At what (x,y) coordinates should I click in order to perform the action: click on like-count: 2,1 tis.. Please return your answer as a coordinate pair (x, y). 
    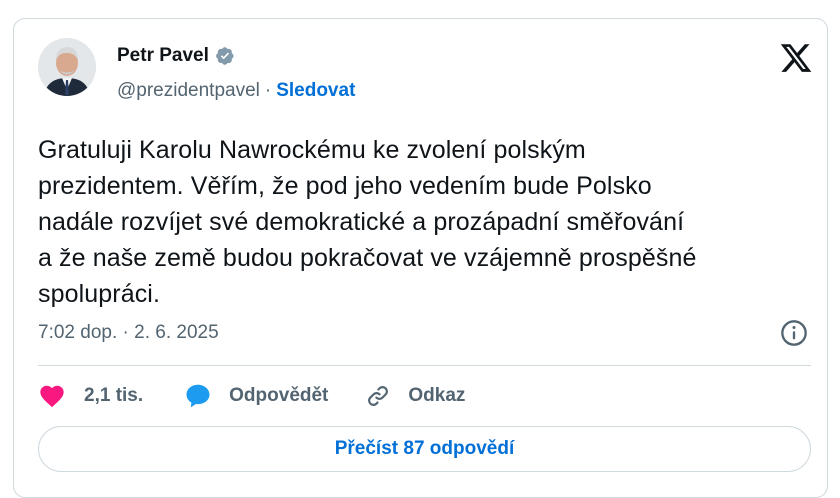
    Looking at the image, I should click on (114, 395).